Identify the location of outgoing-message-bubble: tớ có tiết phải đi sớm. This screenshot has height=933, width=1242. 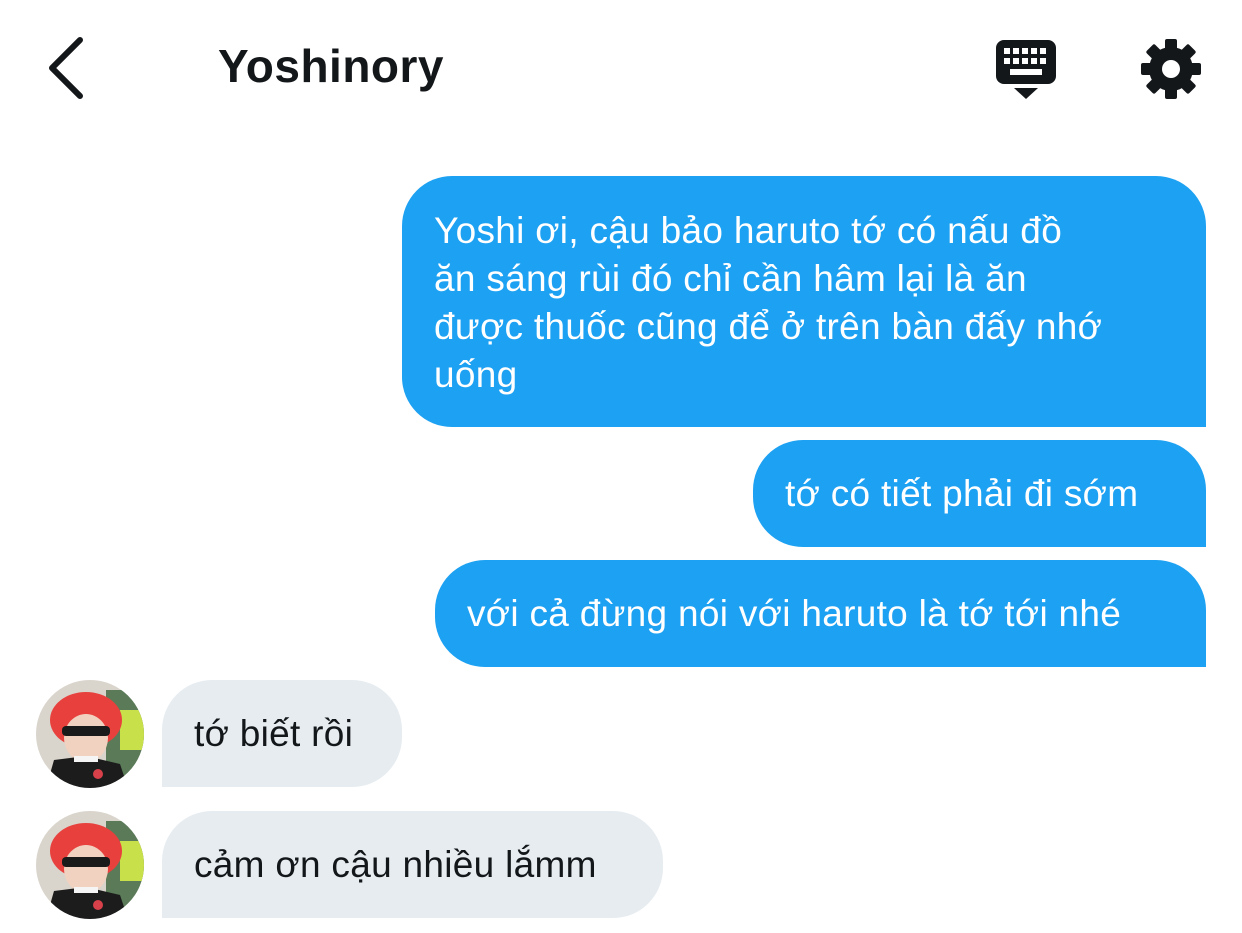
(979, 493).